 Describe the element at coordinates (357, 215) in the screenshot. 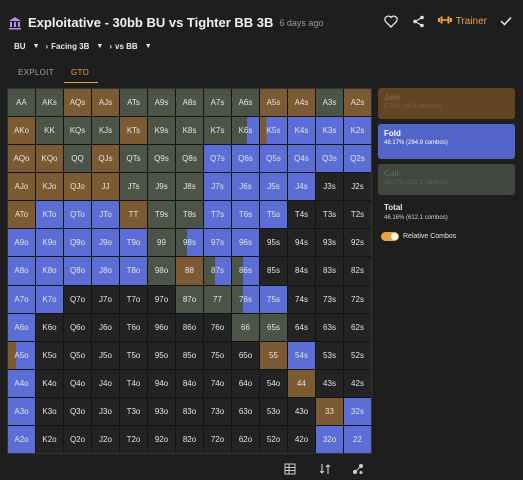

I see `hand-cell: T2s` at that location.